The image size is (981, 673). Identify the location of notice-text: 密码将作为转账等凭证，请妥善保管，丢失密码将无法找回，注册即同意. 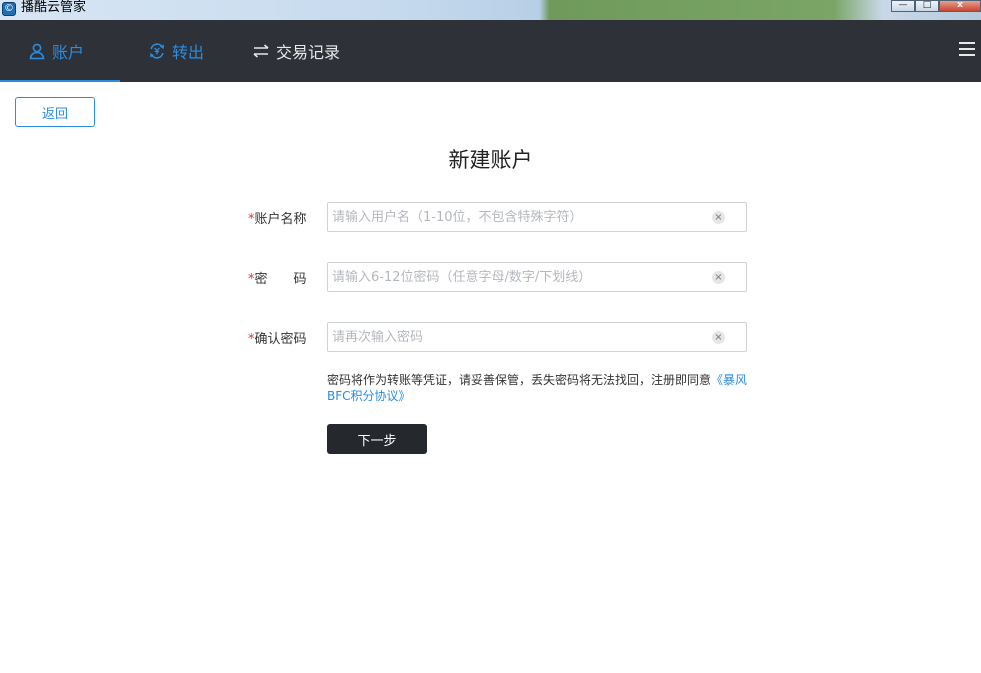
(519, 380).